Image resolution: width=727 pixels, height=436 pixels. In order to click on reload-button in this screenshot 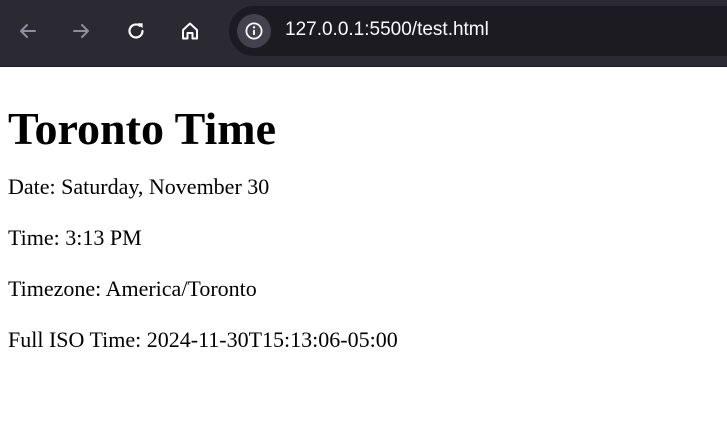, I will do `click(136, 31)`.